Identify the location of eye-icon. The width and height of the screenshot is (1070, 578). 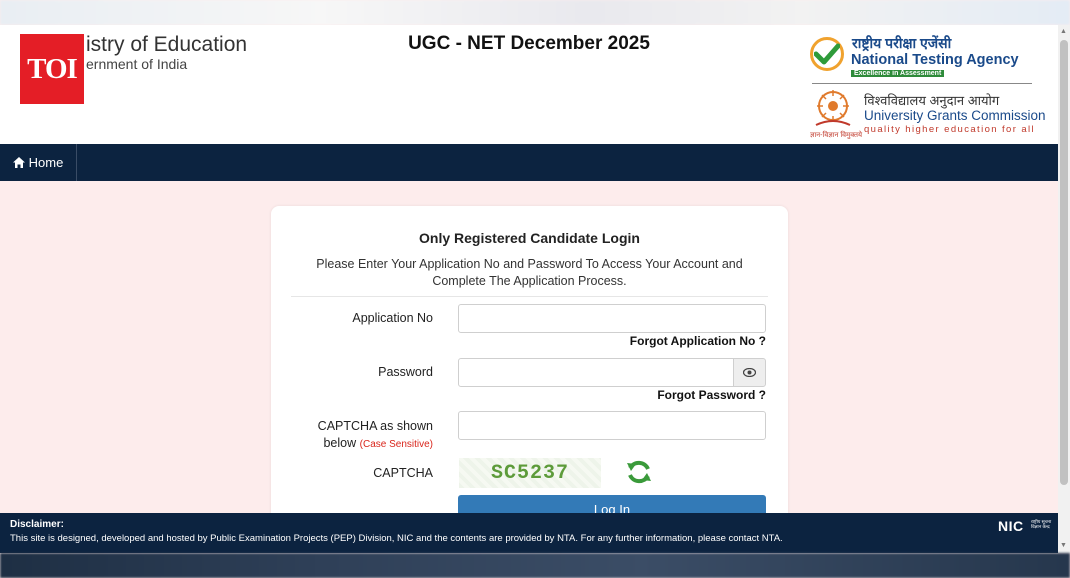
(749, 372).